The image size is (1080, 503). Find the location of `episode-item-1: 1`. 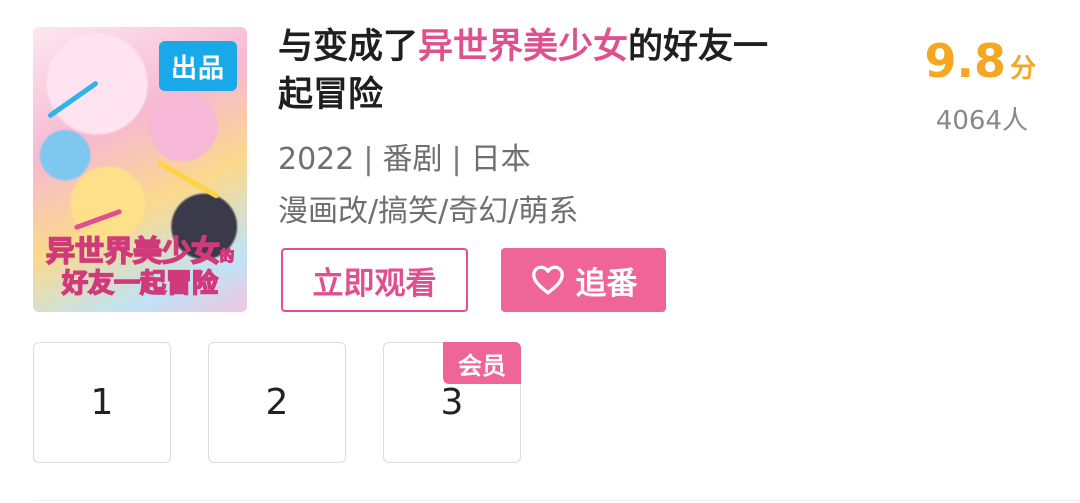

episode-item-1: 1 is located at coordinates (102, 402).